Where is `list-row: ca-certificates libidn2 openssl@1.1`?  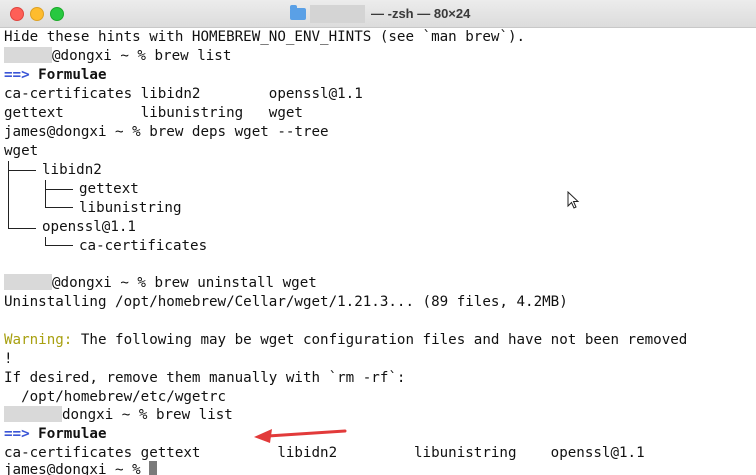
list-row: ca-certificates libidn2 openssl@1.1 is located at coordinates (183, 94).